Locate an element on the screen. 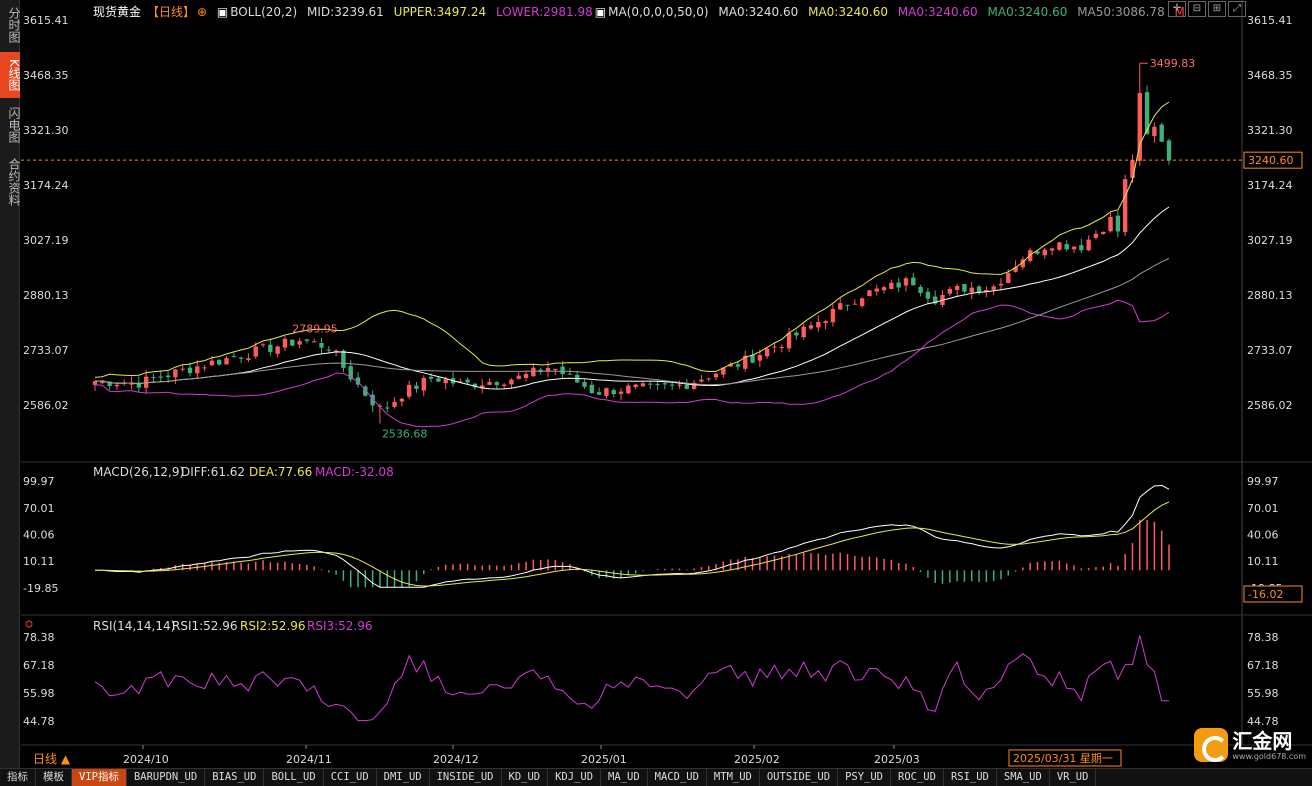 This screenshot has height=786, width=1312. price-tick-right: 3174.24 is located at coordinates (1270, 185).